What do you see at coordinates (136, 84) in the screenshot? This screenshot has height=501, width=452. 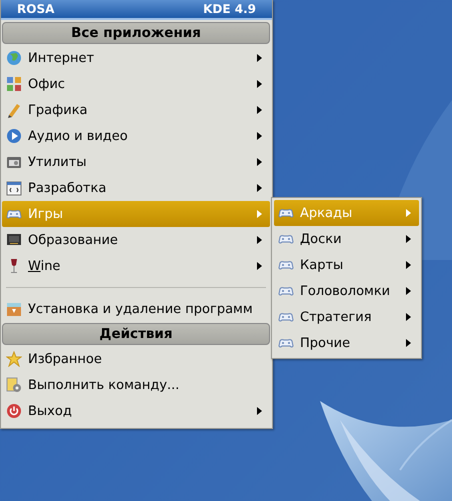 I see `menu-item: Офис` at bounding box center [136, 84].